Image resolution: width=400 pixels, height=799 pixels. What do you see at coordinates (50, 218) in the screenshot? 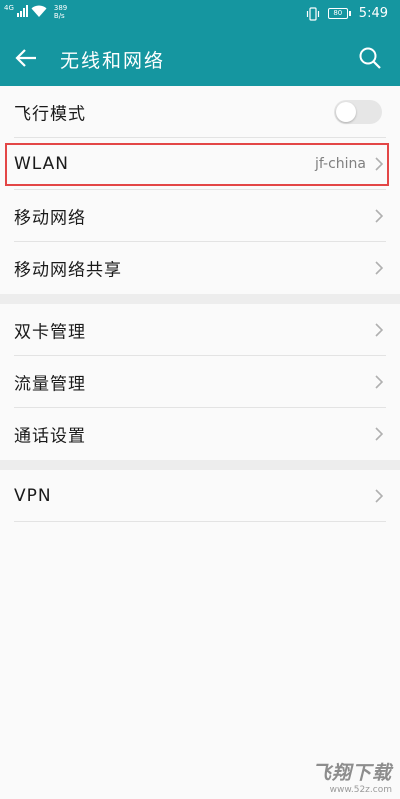
I see `mobile-network-label: 移动网络` at bounding box center [50, 218].